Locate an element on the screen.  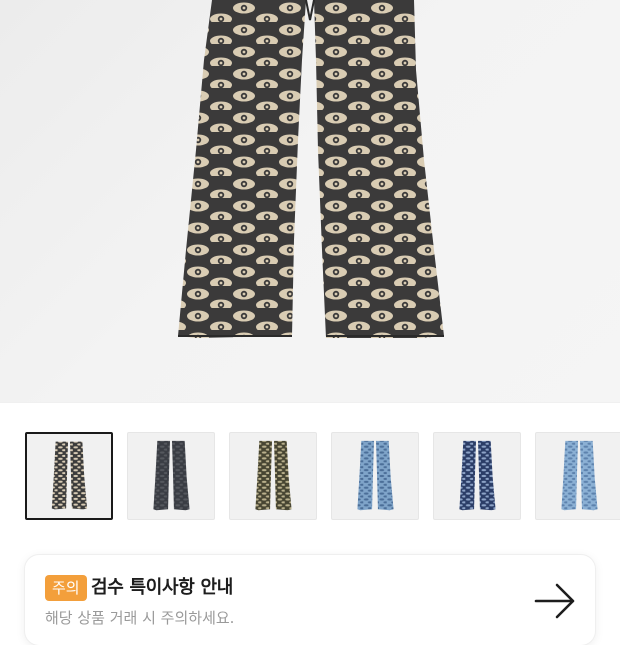
notice-title: 검수 특이사항 안내 is located at coordinates (162, 587).